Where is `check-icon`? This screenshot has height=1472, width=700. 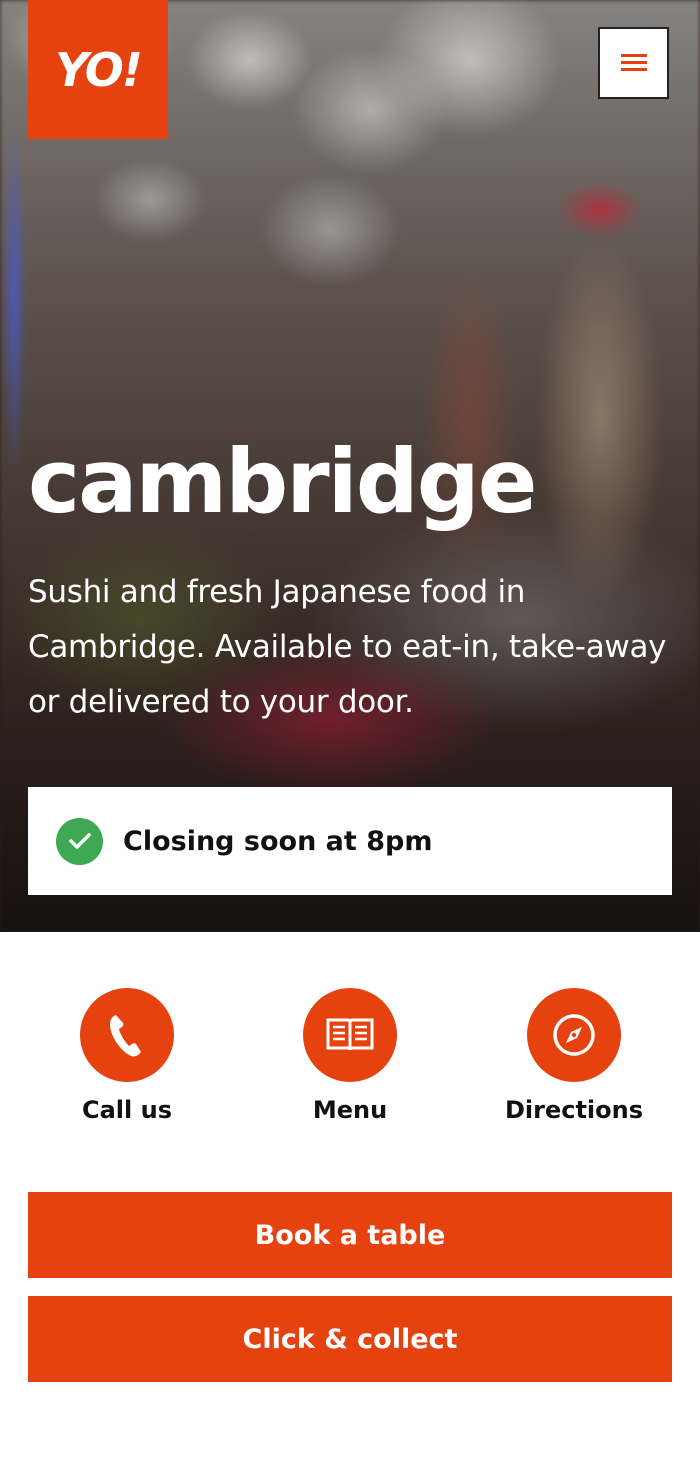 check-icon is located at coordinates (79, 841).